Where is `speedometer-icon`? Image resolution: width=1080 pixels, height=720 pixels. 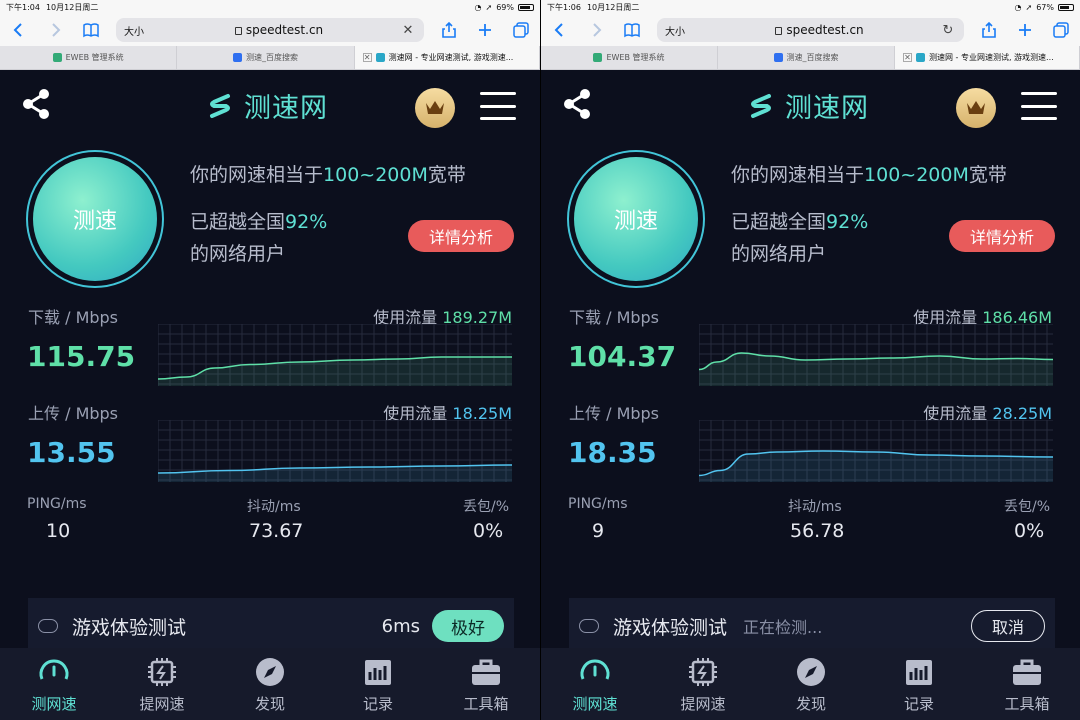 speedometer-icon is located at coordinates (54, 669).